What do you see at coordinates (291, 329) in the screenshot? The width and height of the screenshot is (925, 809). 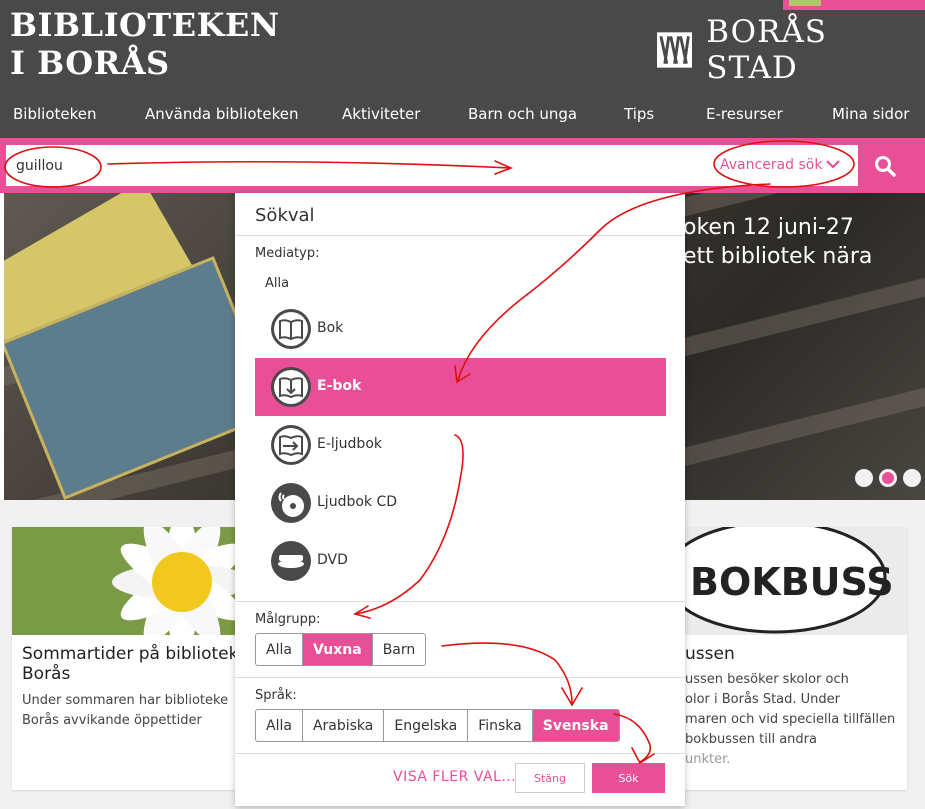 I see `book-icon` at bounding box center [291, 329].